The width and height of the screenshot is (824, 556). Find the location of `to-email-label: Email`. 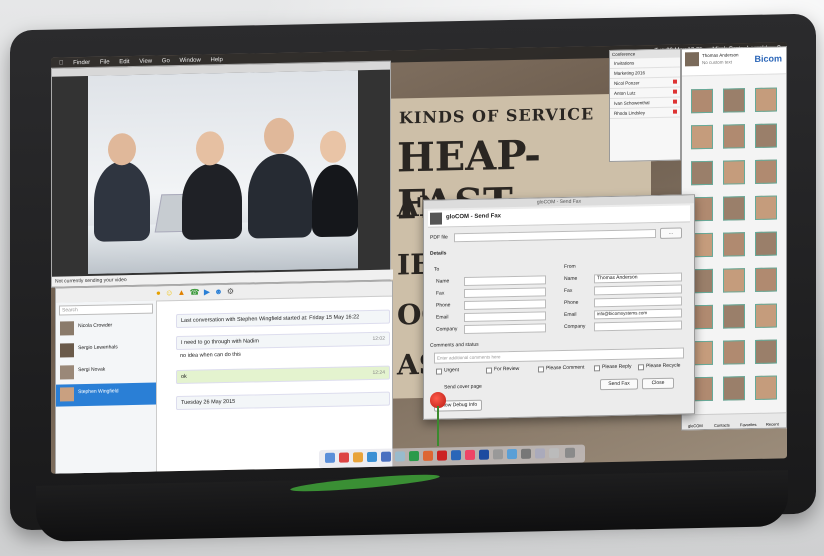

to-email-label: Email is located at coordinates (442, 317).